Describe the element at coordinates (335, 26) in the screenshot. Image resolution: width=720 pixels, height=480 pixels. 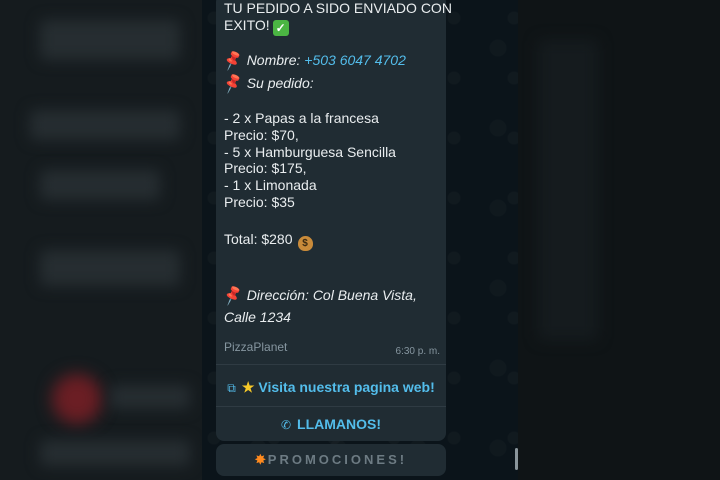
I see `heading-line: EXITO! ✓` at that location.